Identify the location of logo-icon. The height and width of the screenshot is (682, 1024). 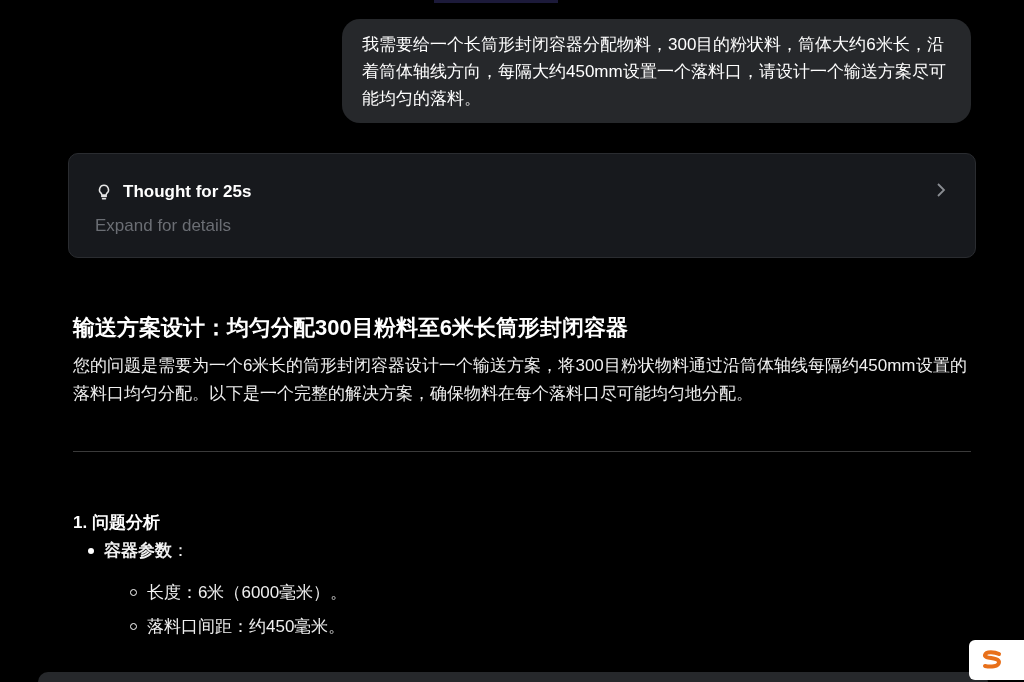
(992, 660).